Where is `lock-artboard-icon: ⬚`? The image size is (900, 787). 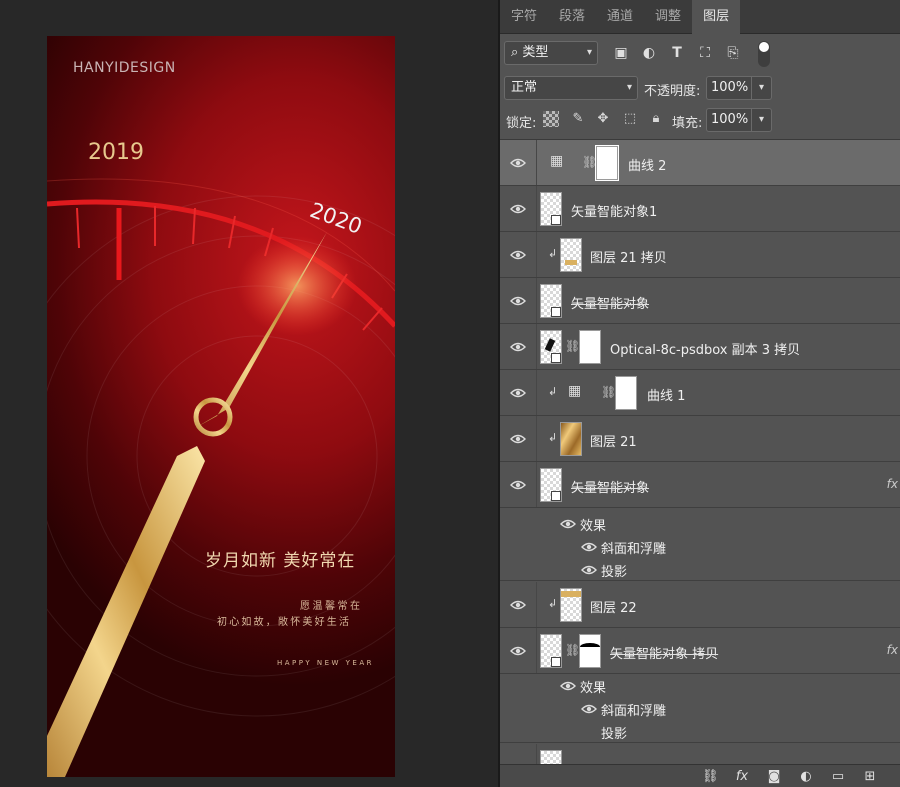
lock-artboard-icon: ⬚ is located at coordinates (630, 119).